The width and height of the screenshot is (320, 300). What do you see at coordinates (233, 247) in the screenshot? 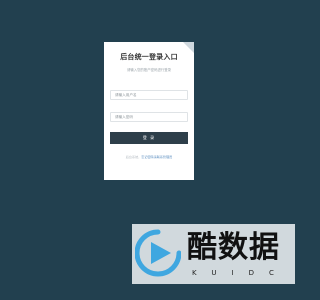
I see `watermark-name: 酷数据` at bounding box center [233, 247].